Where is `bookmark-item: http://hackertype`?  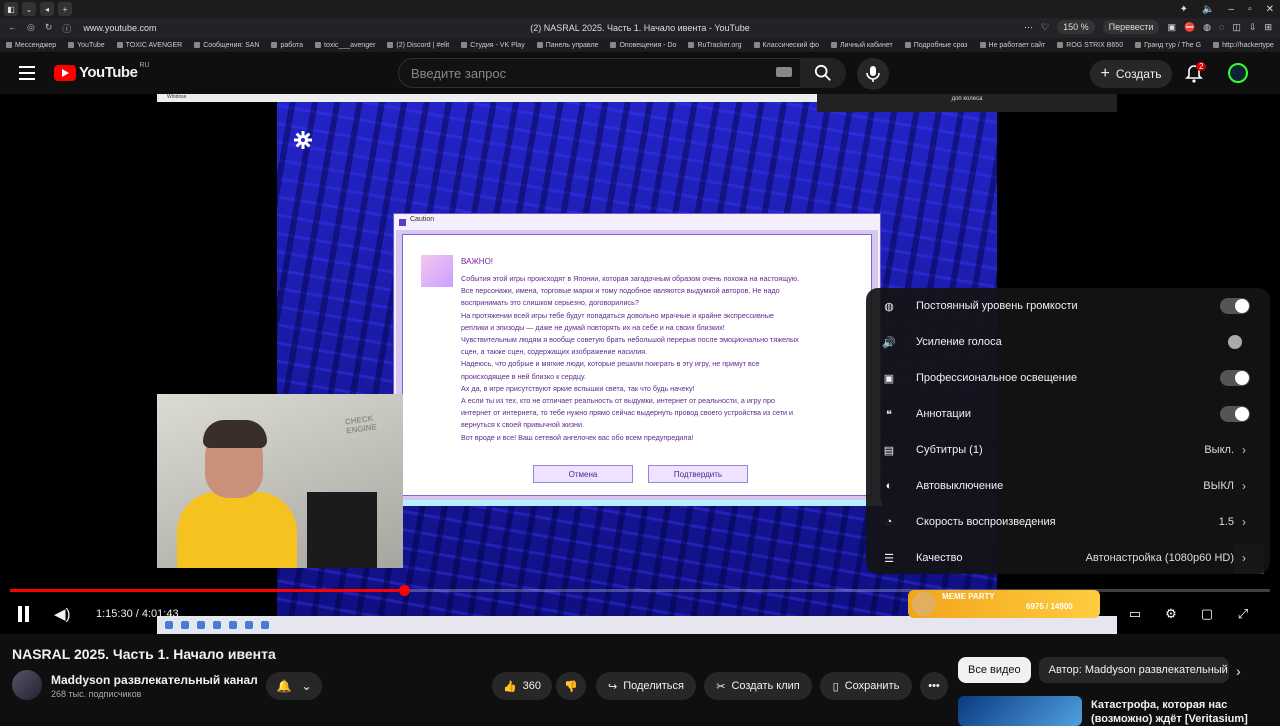
bookmark-item: http://hackertype is located at coordinates (1243, 45).